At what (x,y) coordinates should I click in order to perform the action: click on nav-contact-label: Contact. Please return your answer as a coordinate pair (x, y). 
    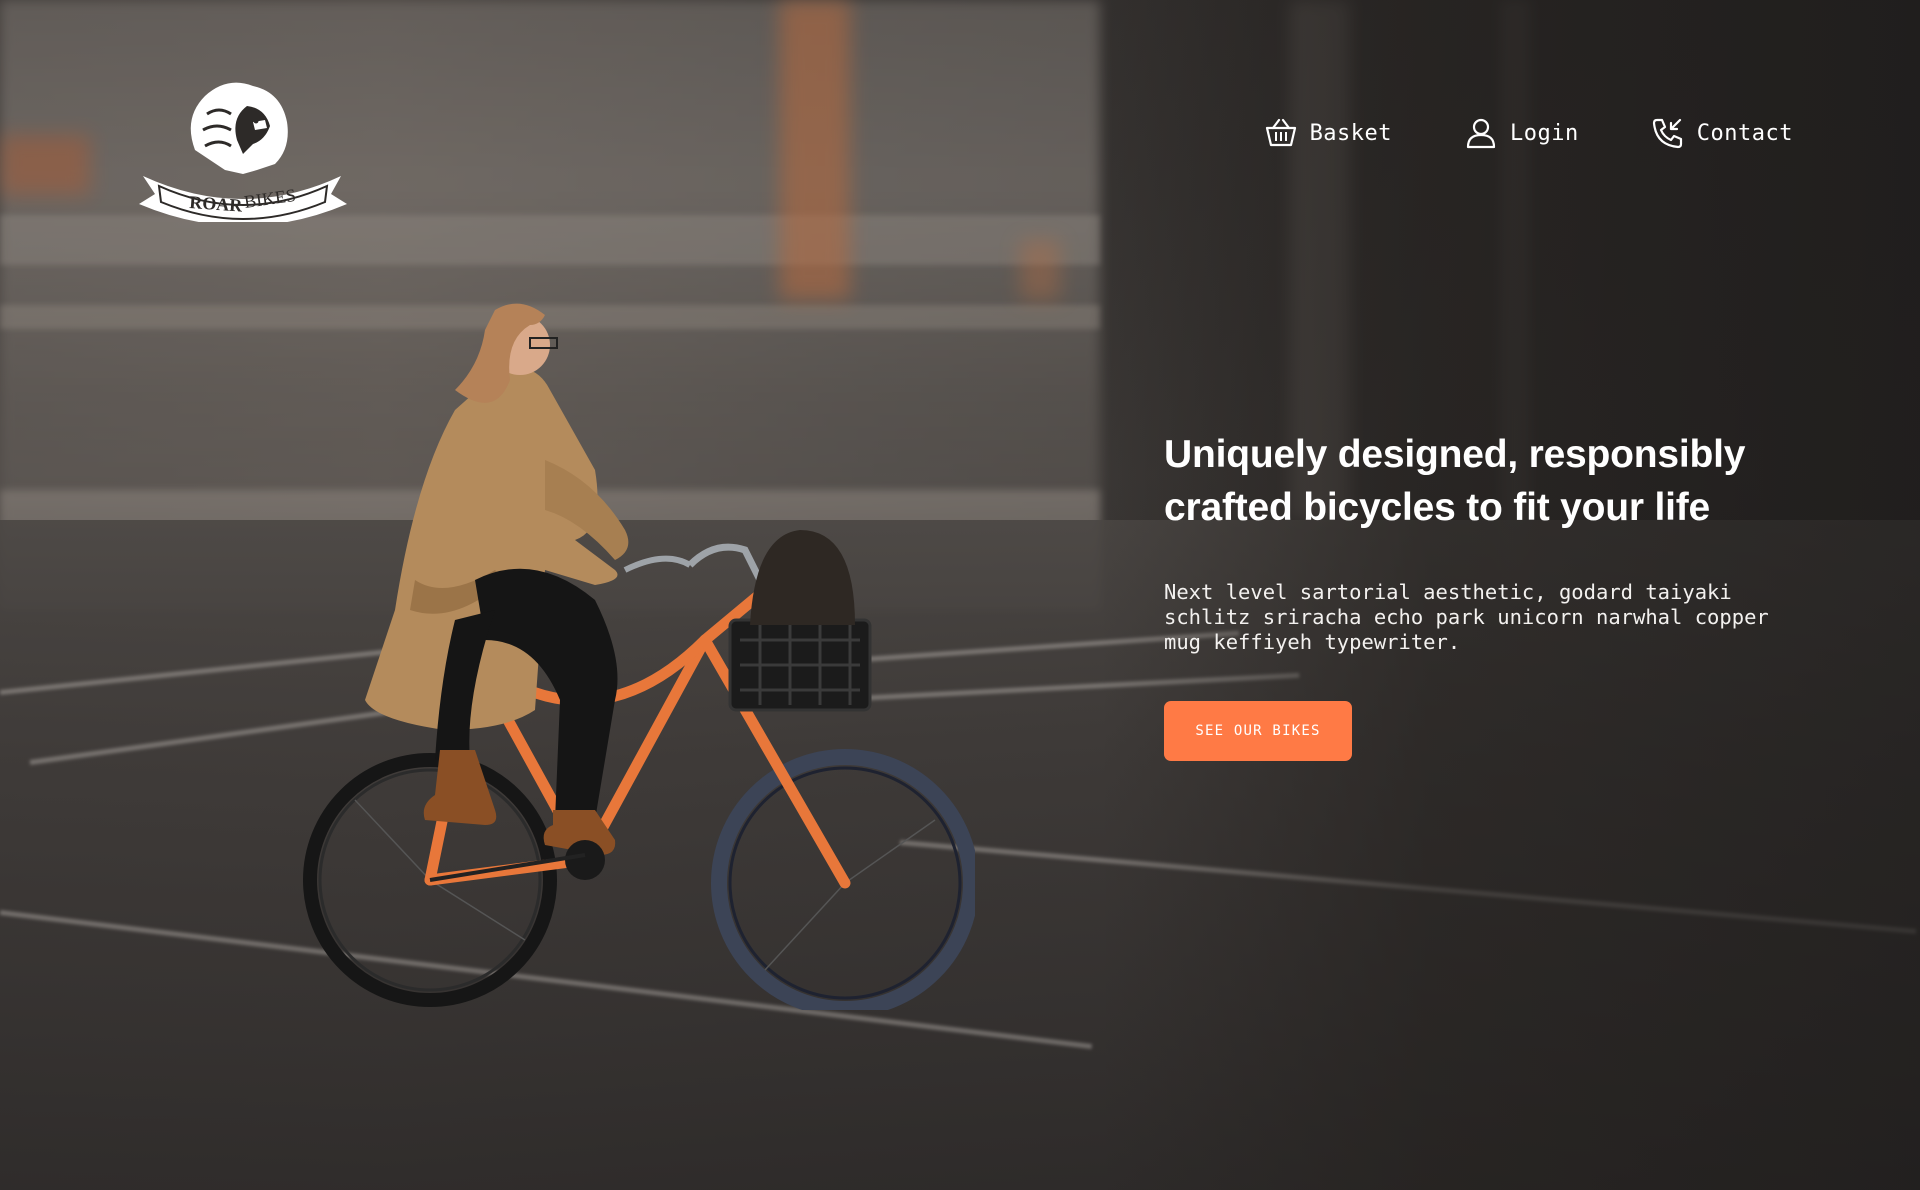
    Looking at the image, I should click on (1744, 133).